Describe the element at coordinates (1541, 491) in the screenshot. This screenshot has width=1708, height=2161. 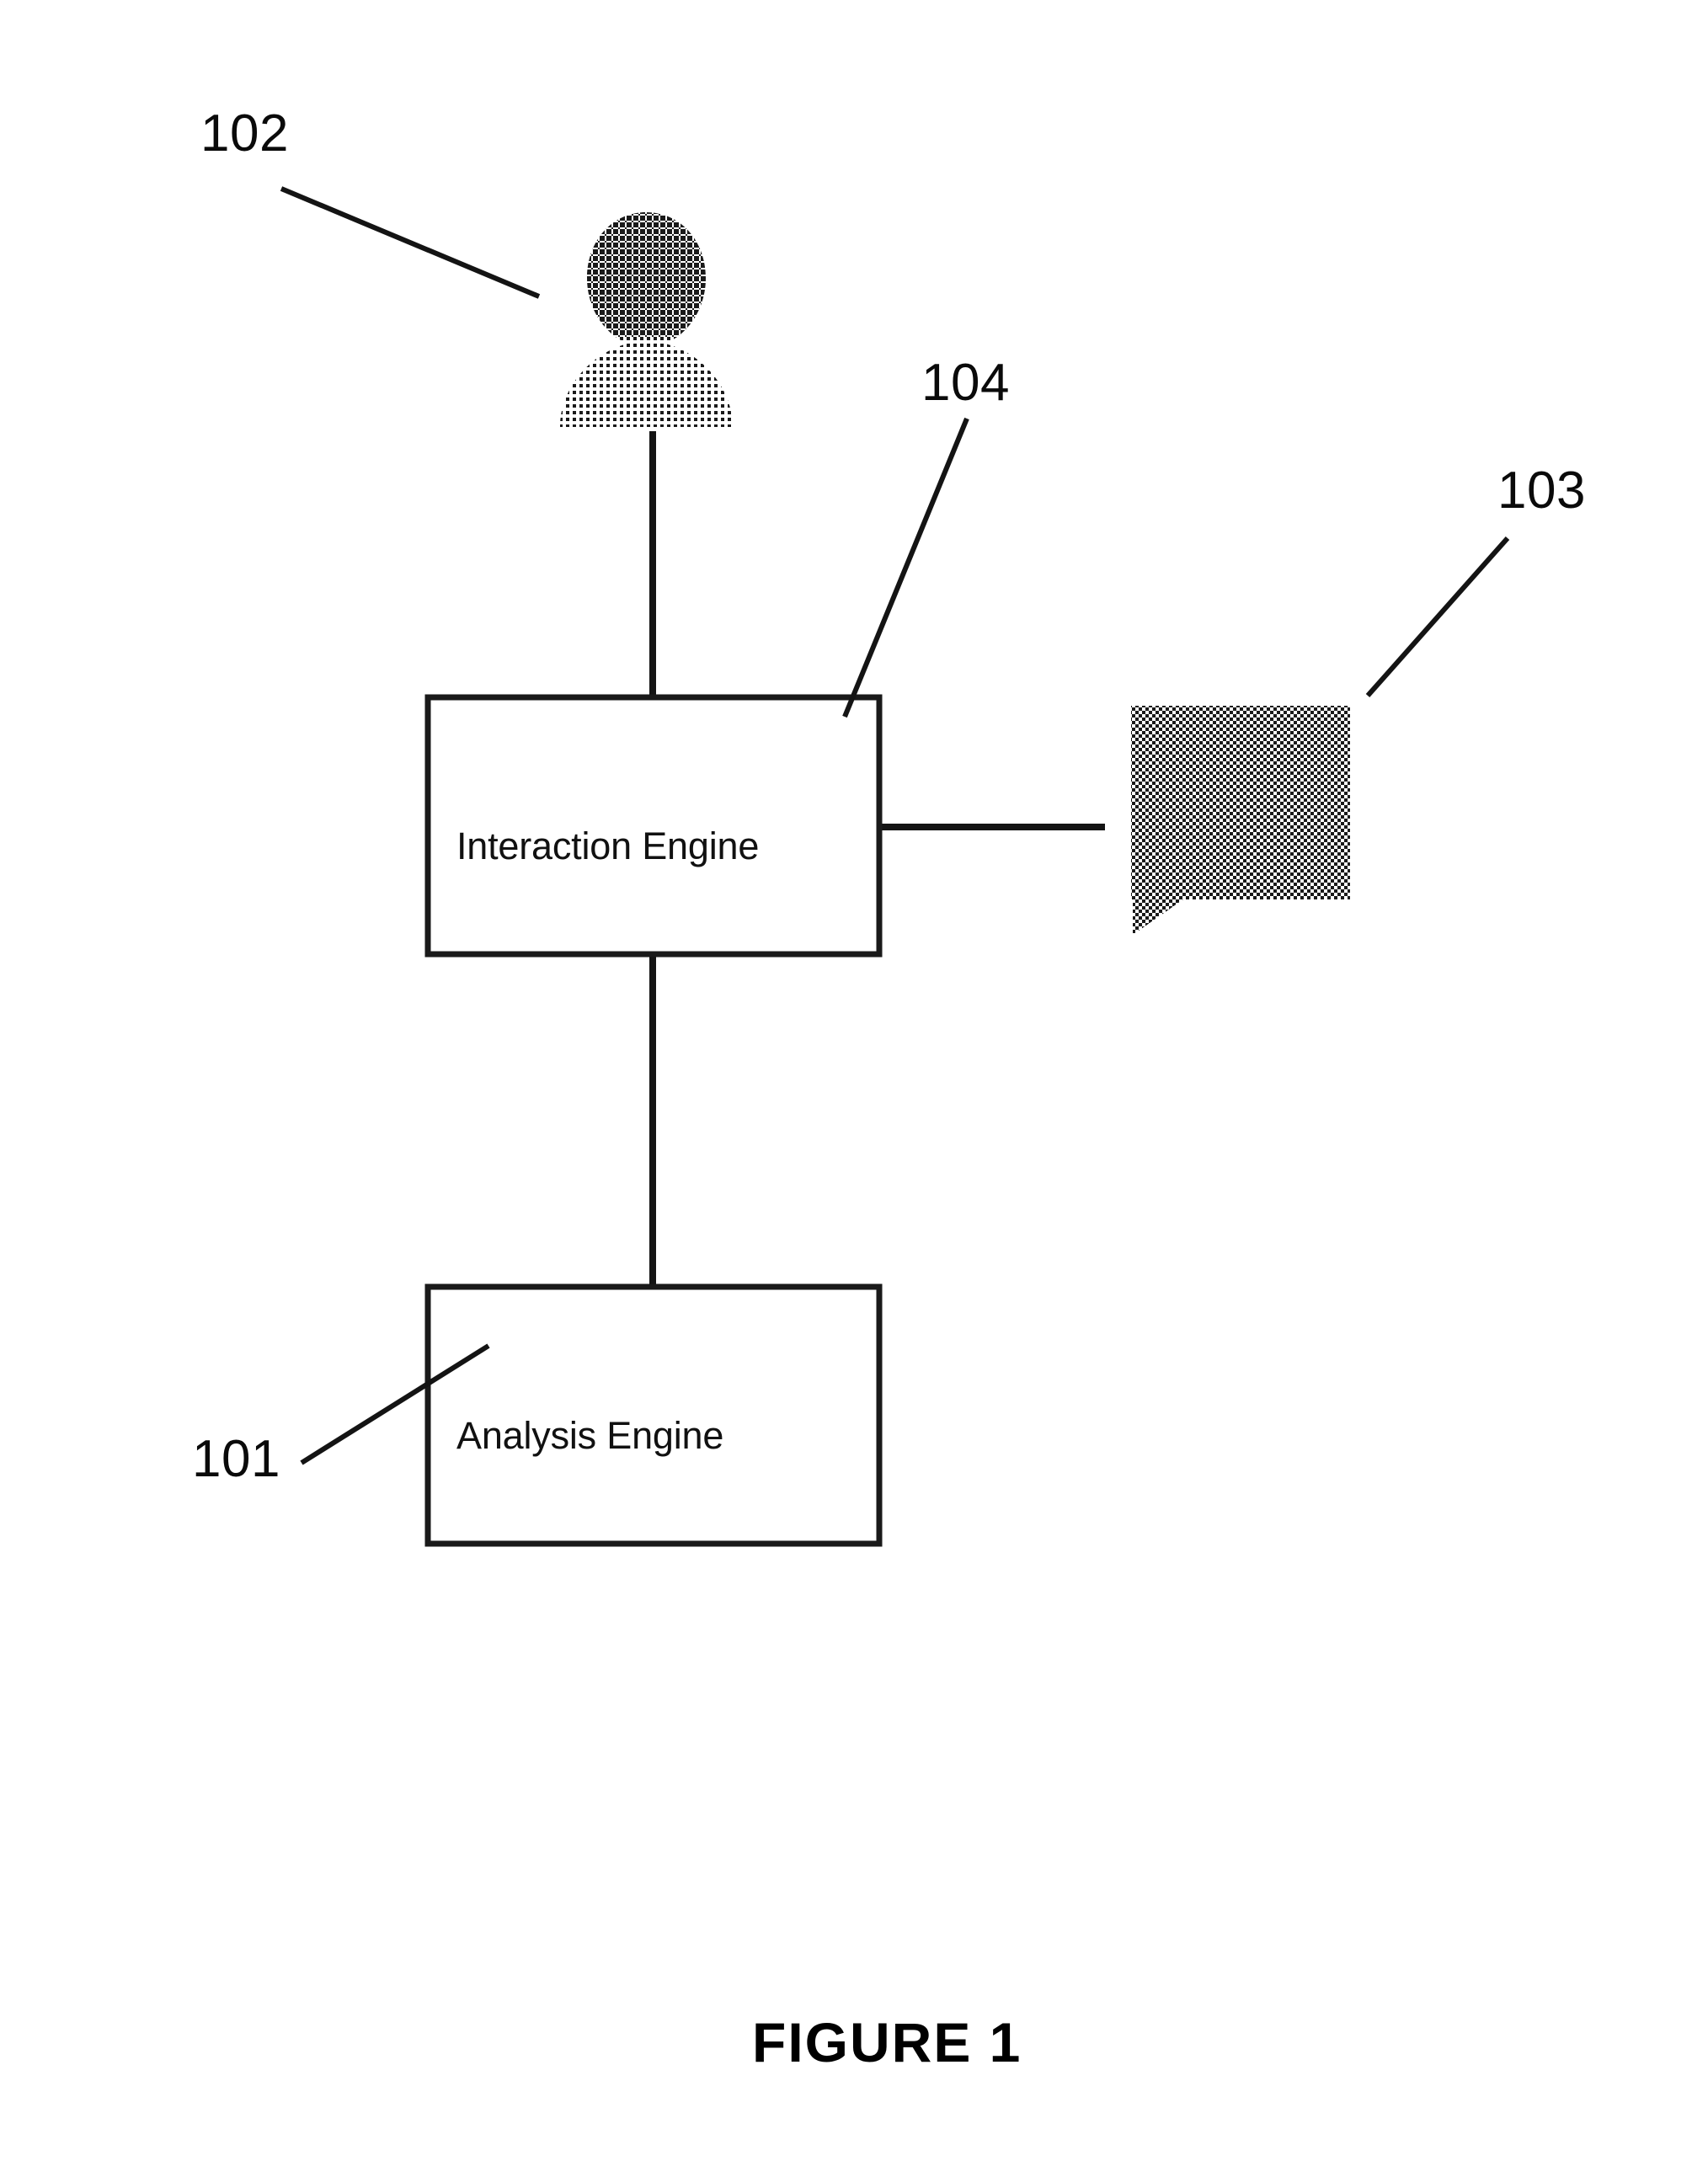
I see `reference-numeral-103: 103` at that location.